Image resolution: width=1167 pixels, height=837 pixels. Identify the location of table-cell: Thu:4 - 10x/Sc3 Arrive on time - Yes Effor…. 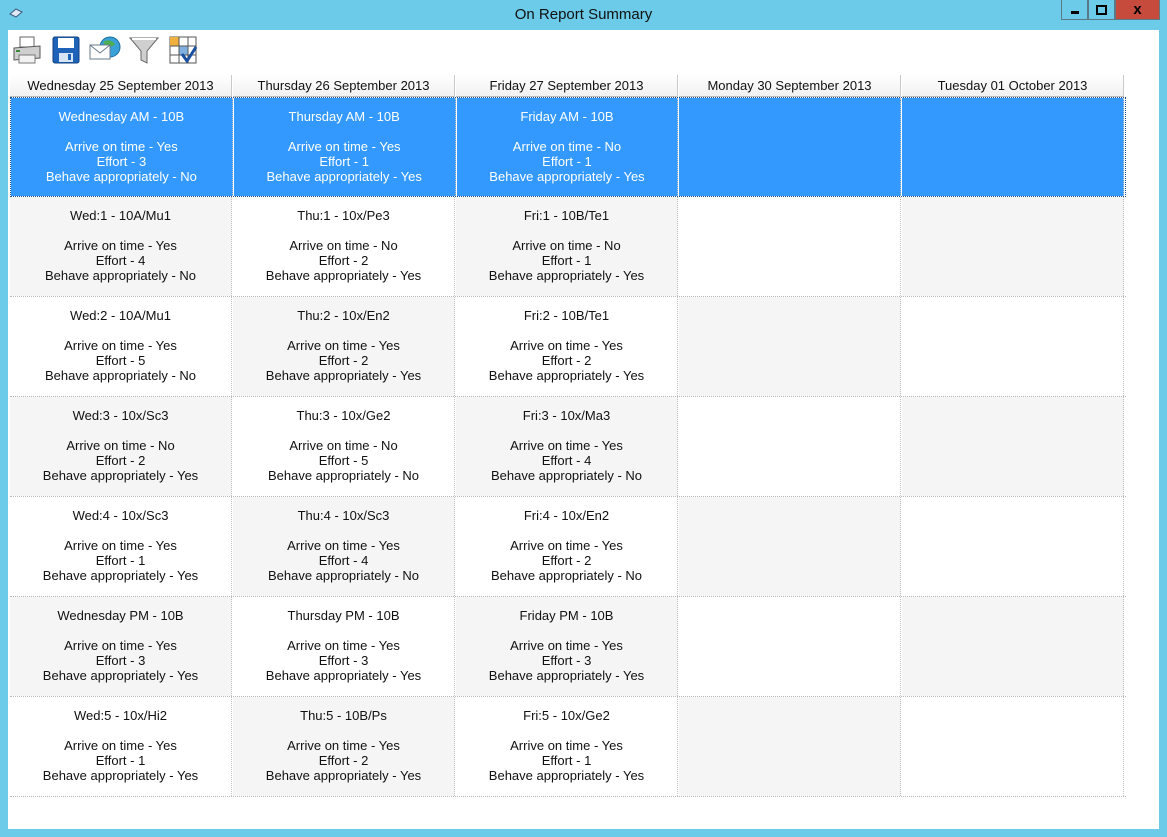
(344, 546).